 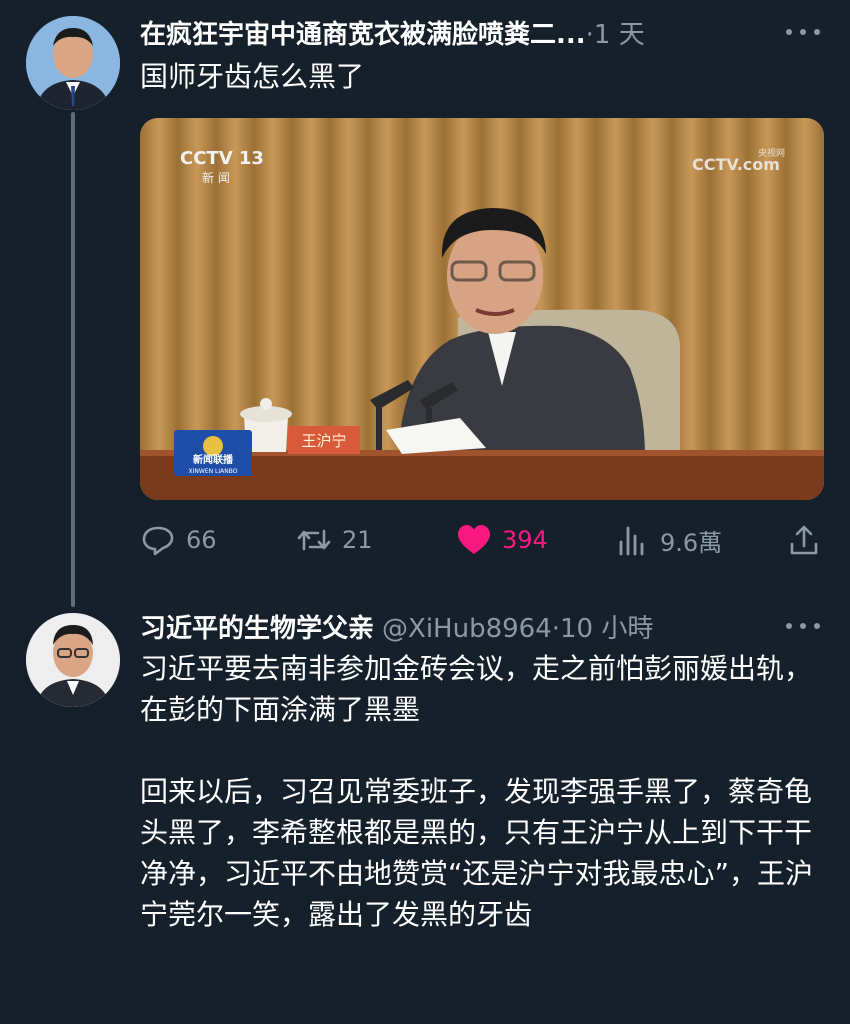 What do you see at coordinates (517, 626) in the screenshot?
I see `tweet2-handle-time: @XiHub8964·10 小時` at bounding box center [517, 626].